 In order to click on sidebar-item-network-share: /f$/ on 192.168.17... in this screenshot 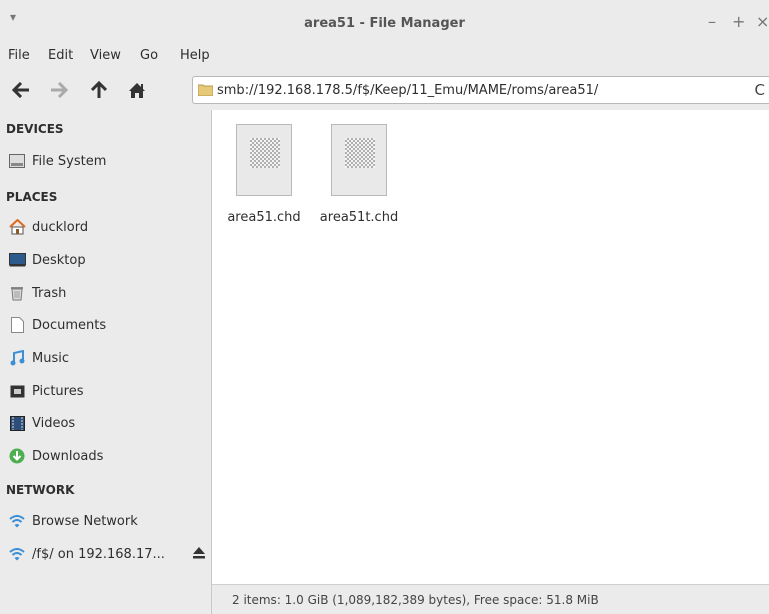, I will do `click(108, 554)`.